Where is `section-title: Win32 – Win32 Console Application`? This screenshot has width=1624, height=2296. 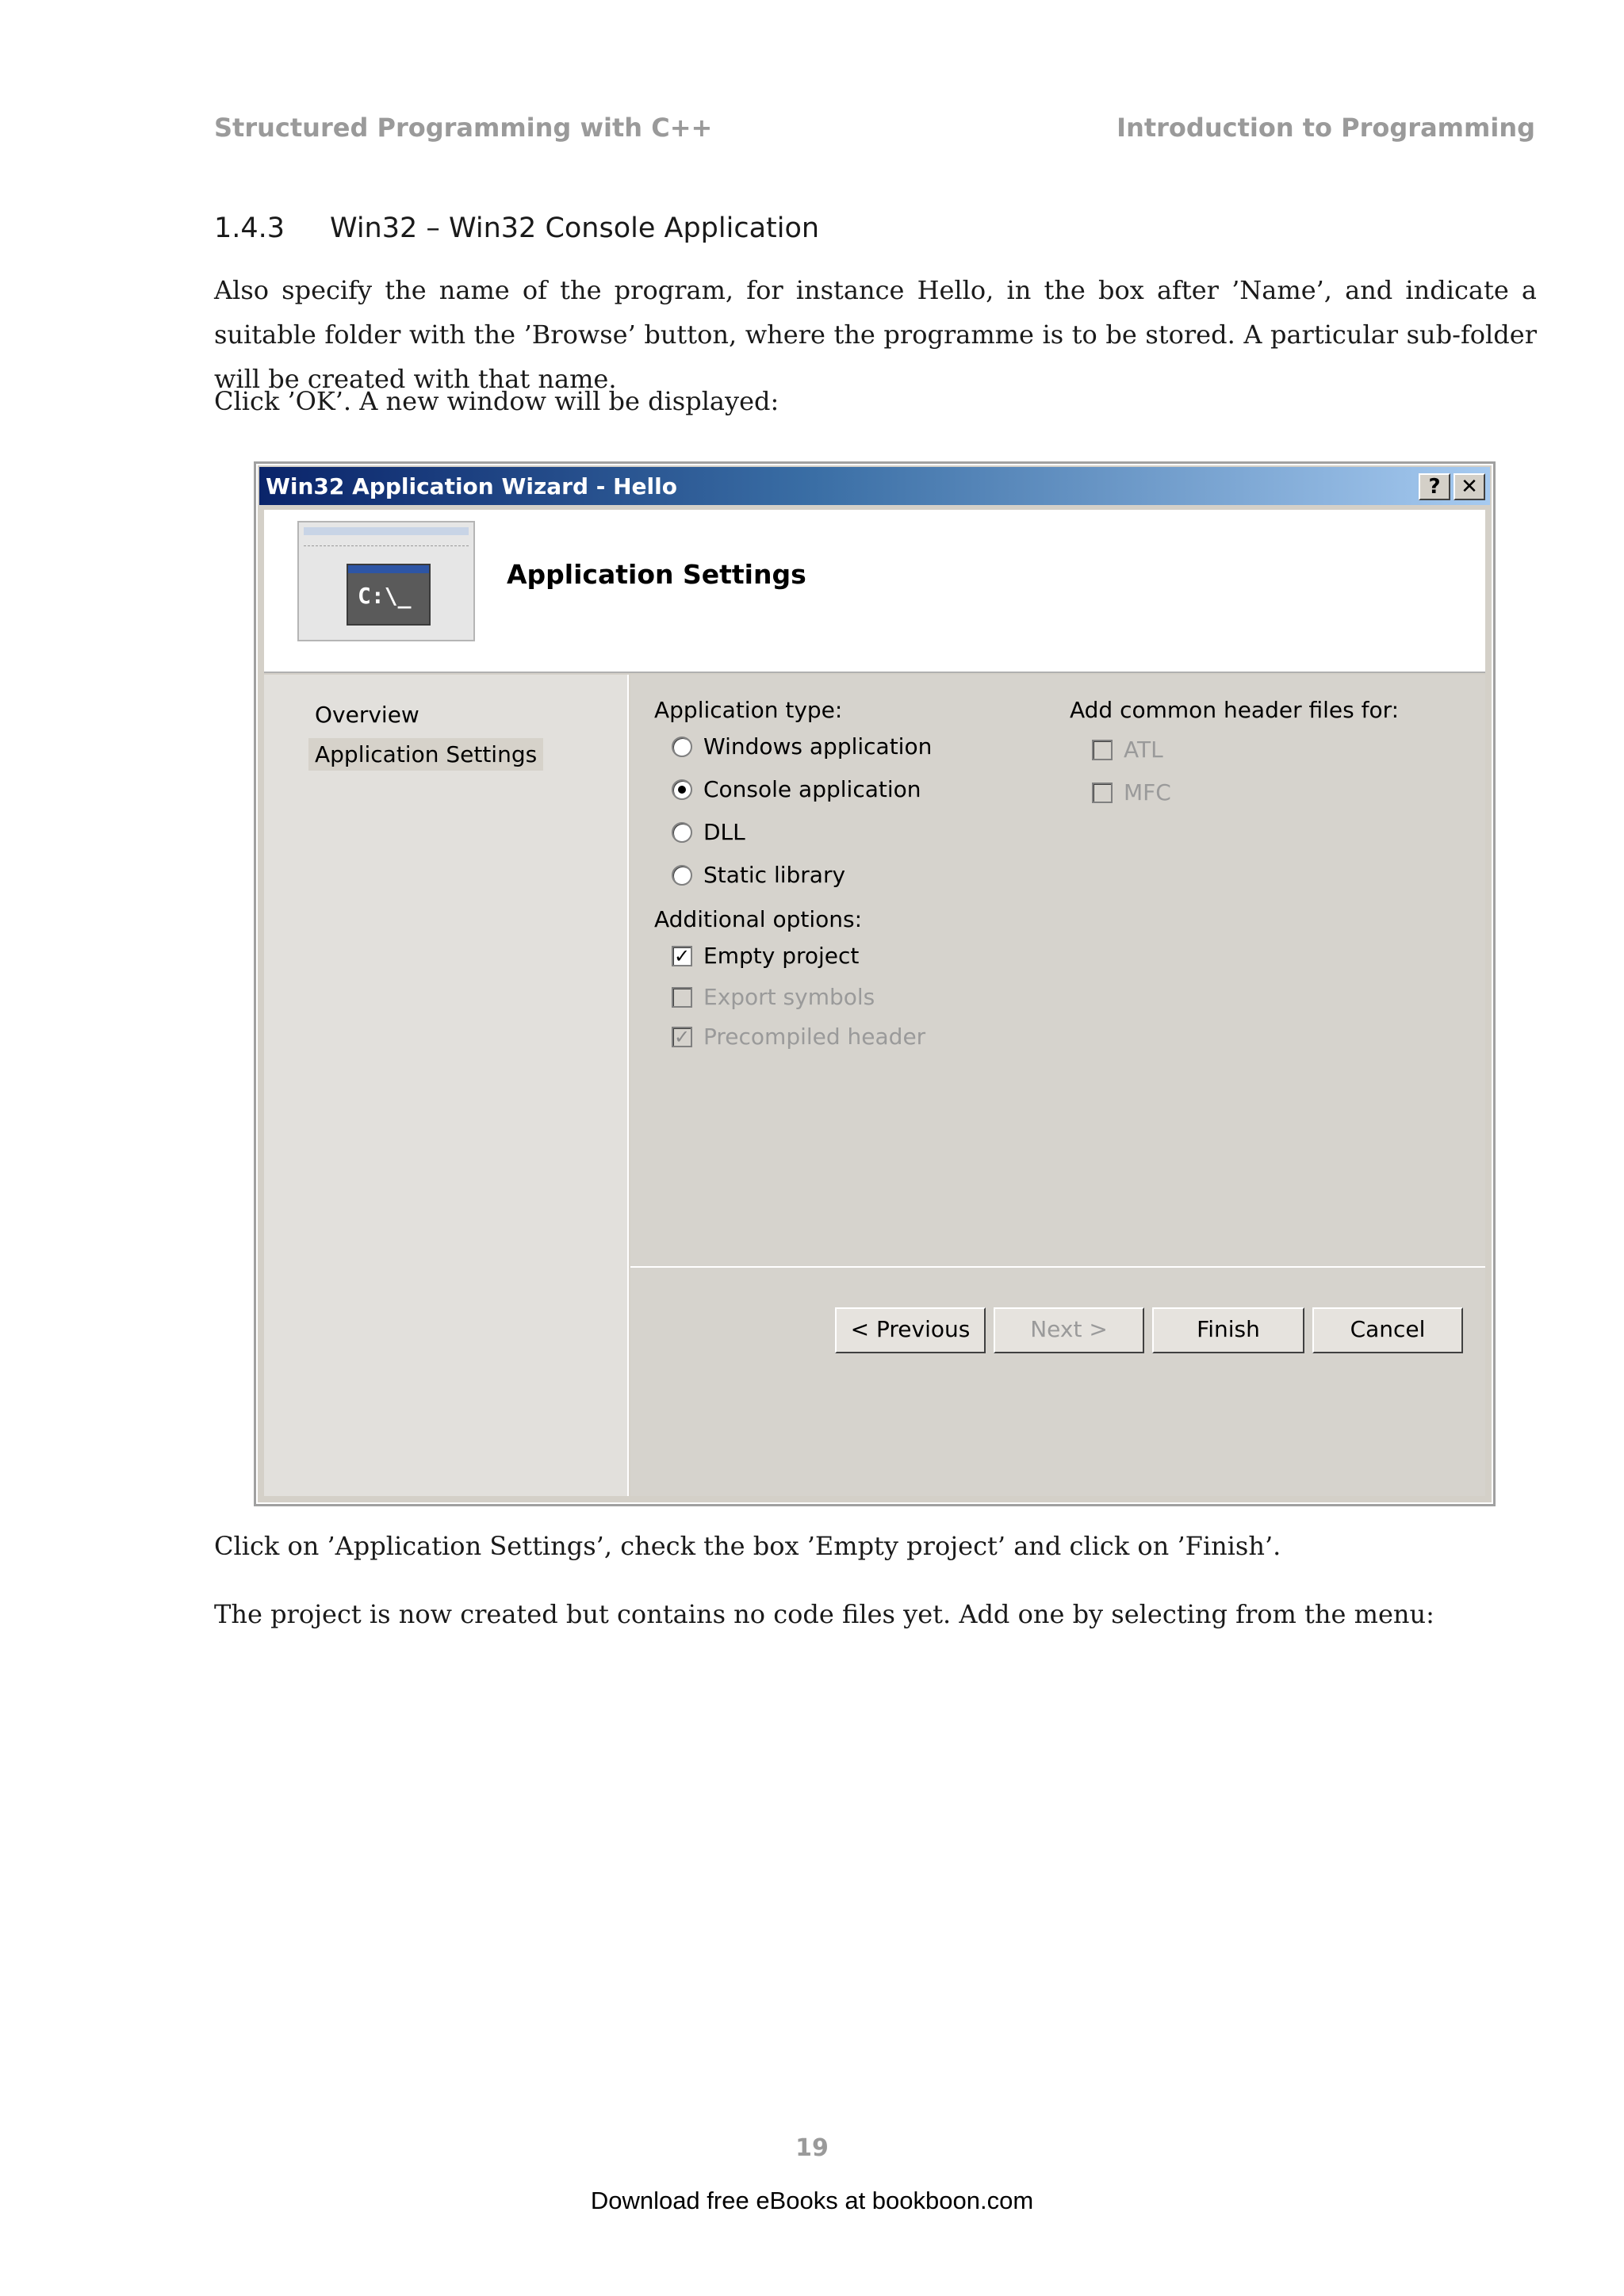
section-title: Win32 – Win32 Console Application is located at coordinates (575, 228).